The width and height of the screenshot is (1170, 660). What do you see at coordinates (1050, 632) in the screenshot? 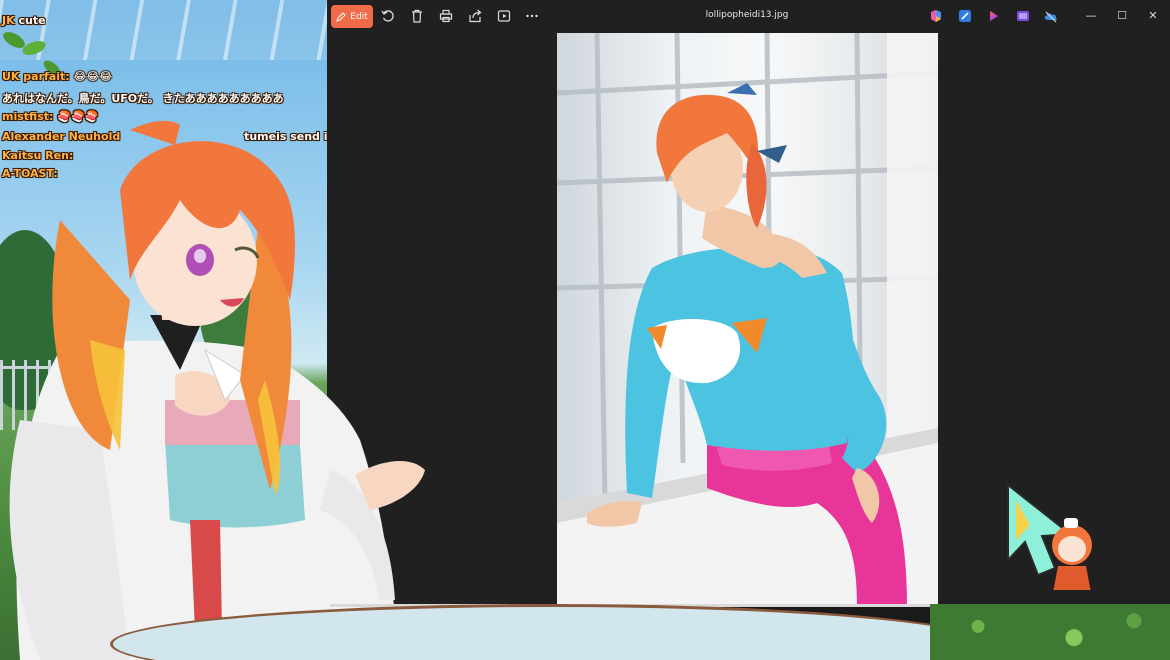
I see `flower-bed` at bounding box center [1050, 632].